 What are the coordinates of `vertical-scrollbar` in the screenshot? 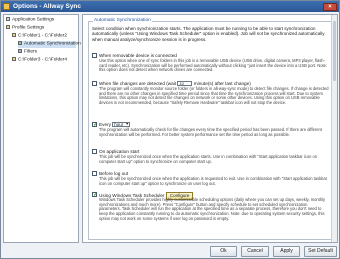 It's located at (334, 128).